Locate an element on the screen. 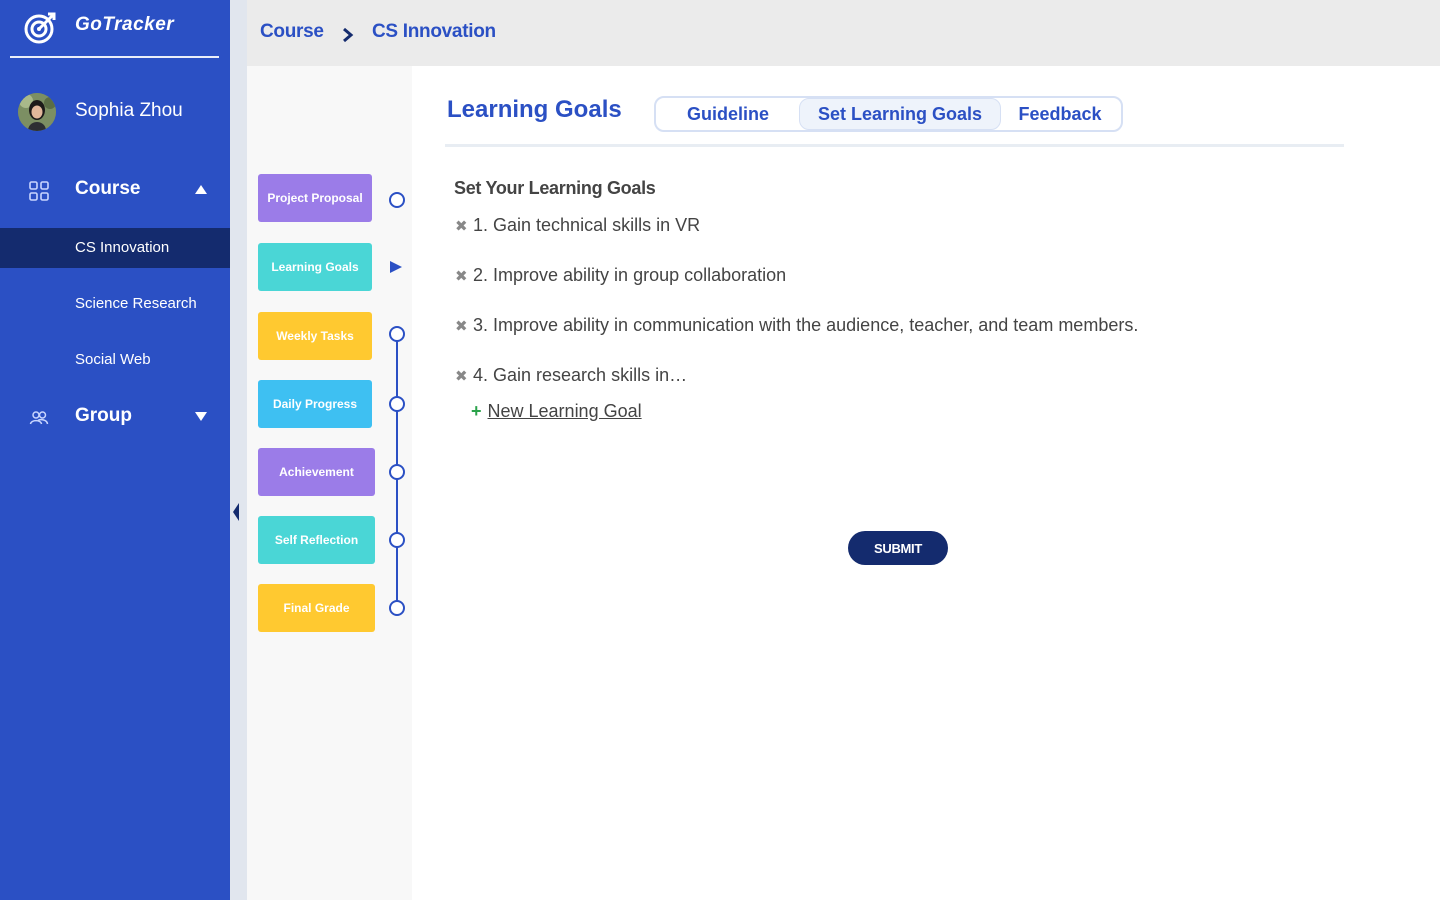  sidebar-item-science-research: Science Research is located at coordinates (115, 304).